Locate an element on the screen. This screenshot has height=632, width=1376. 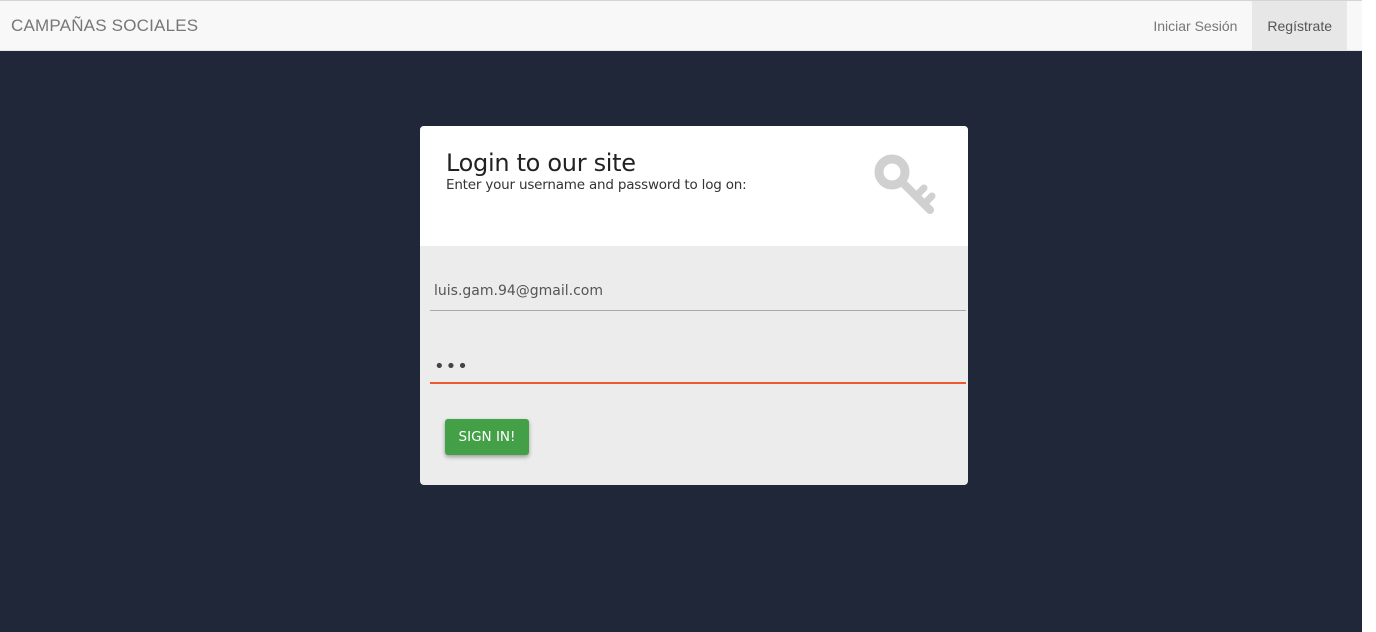
brand-link: CAMPAÑAS SOCIALES is located at coordinates (104, 26).